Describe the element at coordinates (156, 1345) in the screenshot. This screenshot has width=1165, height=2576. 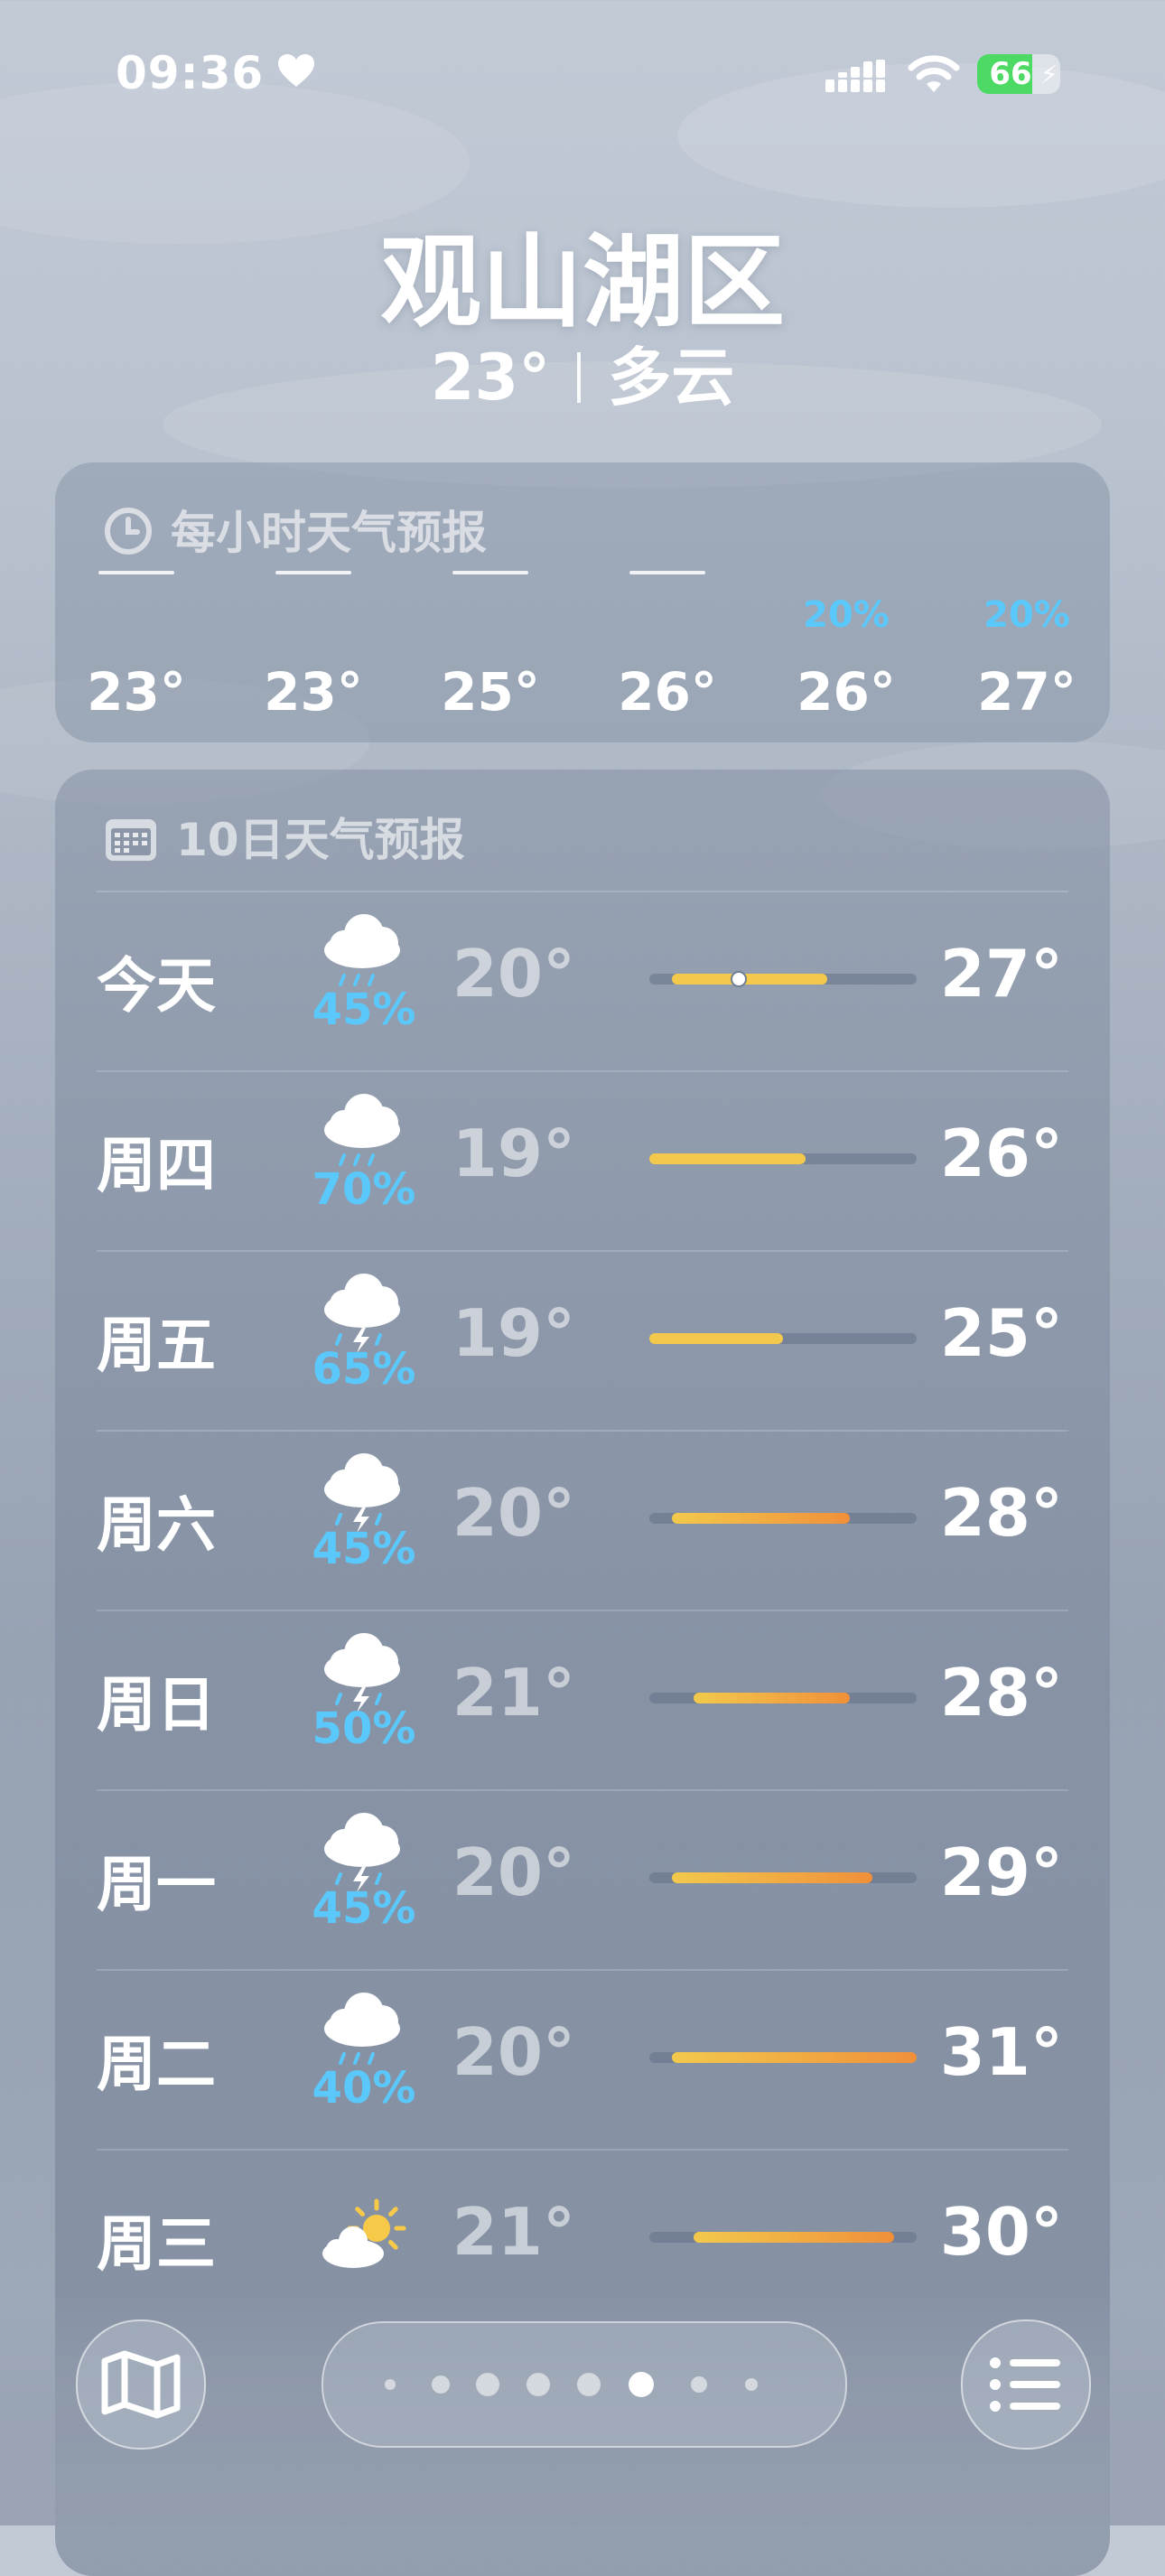
I see `forecast-day: 周五` at that location.